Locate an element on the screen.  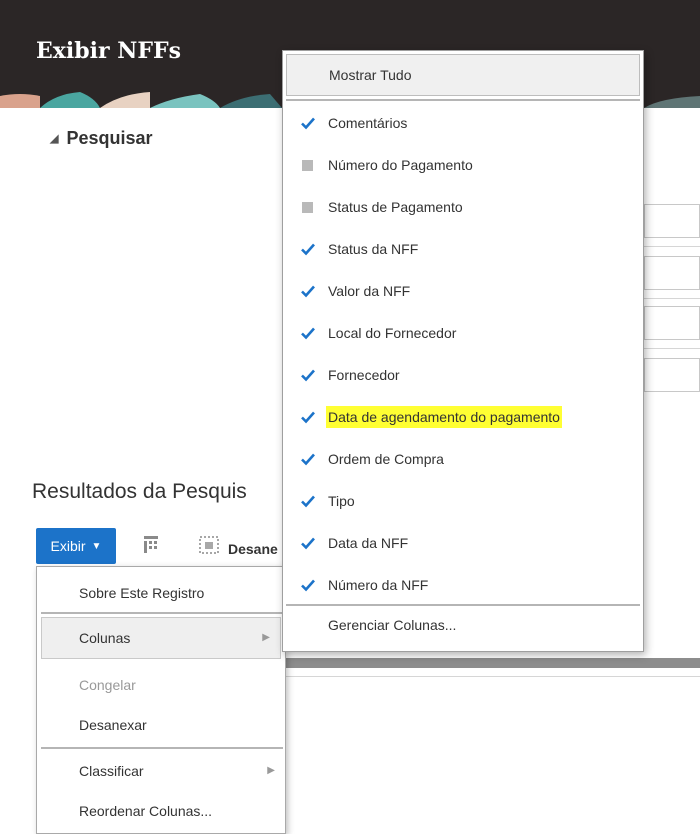
column-item-label: Valor da NFF is located at coordinates (369, 291).